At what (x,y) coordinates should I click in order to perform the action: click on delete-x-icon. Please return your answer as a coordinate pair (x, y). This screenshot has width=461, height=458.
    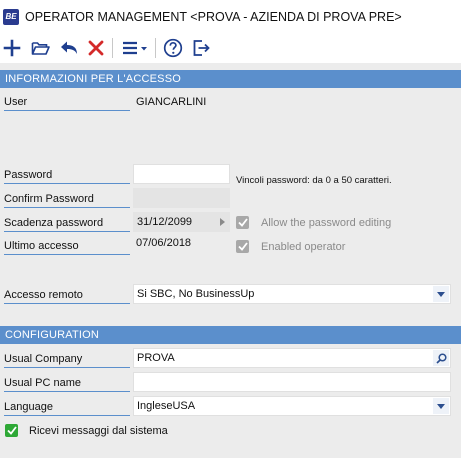
    Looking at the image, I should click on (96, 48).